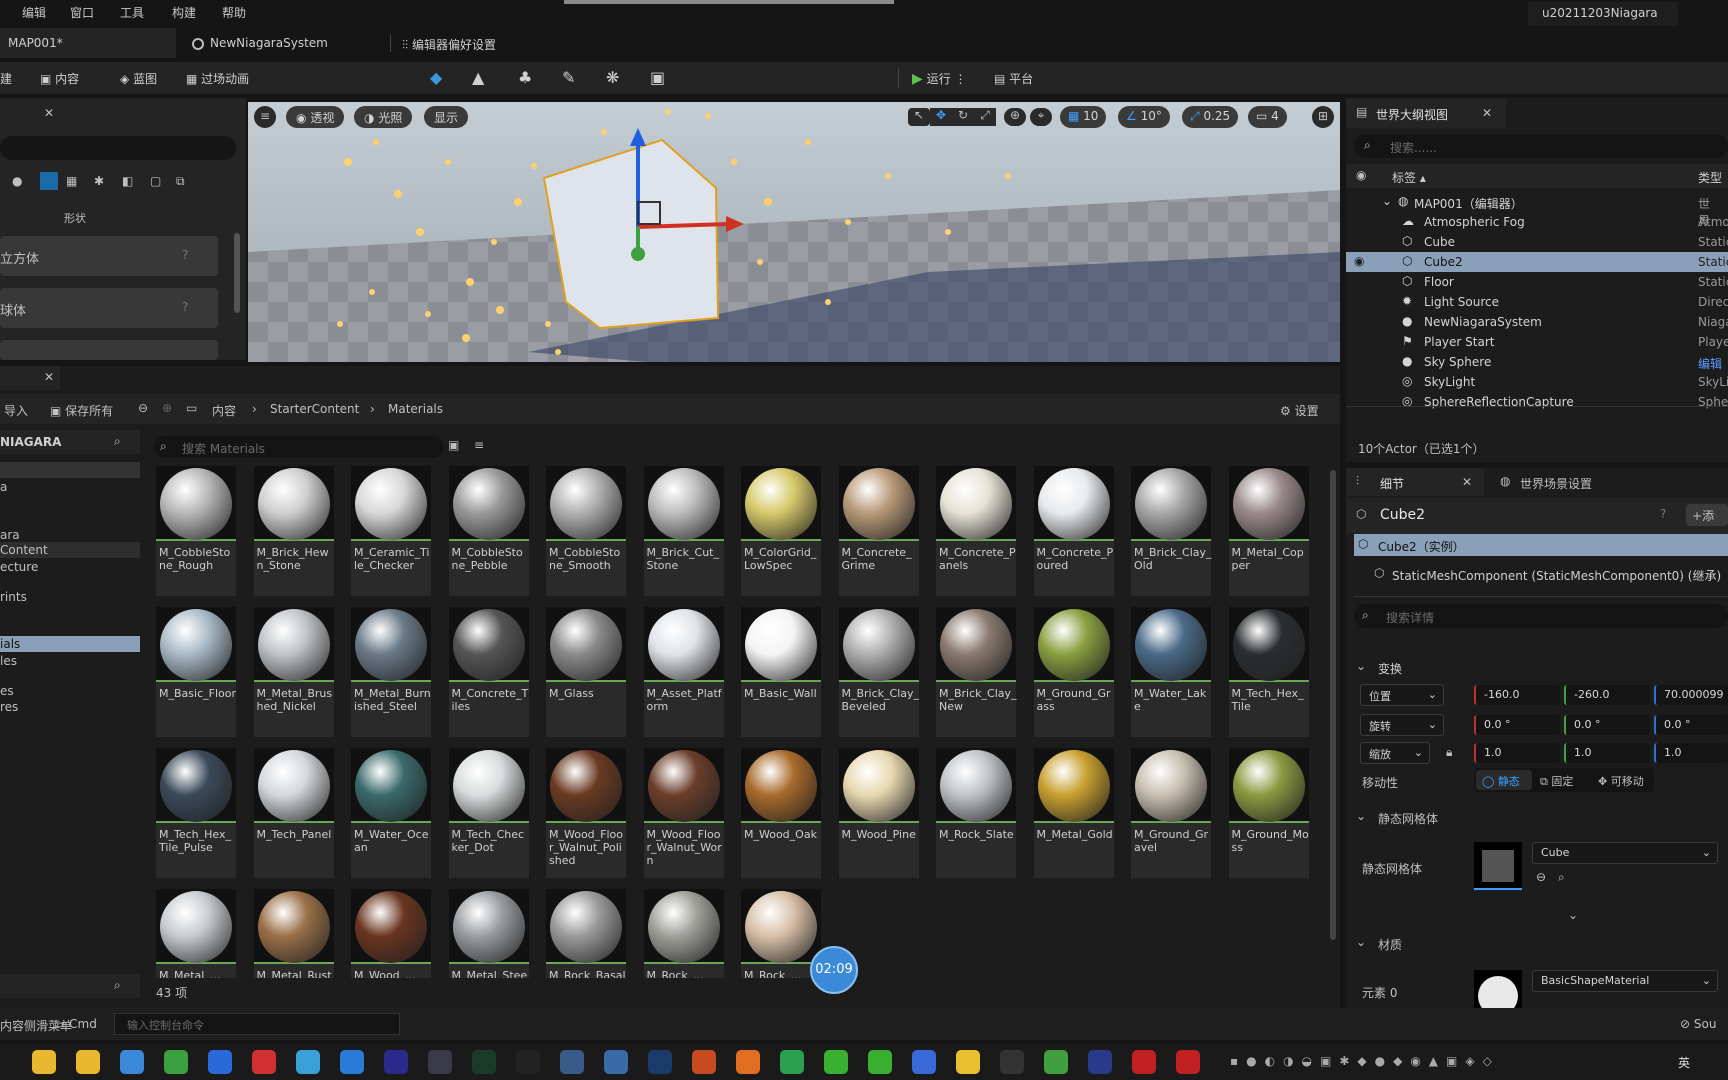 The width and height of the screenshot is (1728, 1080). What do you see at coordinates (1517, 753) in the screenshot?
I see `scale-x-field: 1.0` at bounding box center [1517, 753].